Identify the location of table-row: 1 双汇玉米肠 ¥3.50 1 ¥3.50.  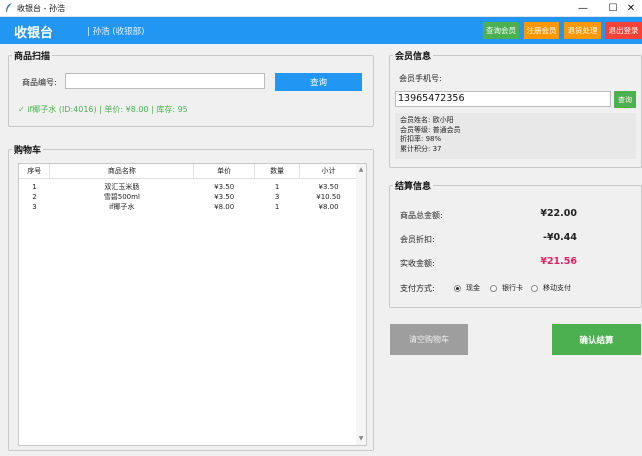
(188, 187).